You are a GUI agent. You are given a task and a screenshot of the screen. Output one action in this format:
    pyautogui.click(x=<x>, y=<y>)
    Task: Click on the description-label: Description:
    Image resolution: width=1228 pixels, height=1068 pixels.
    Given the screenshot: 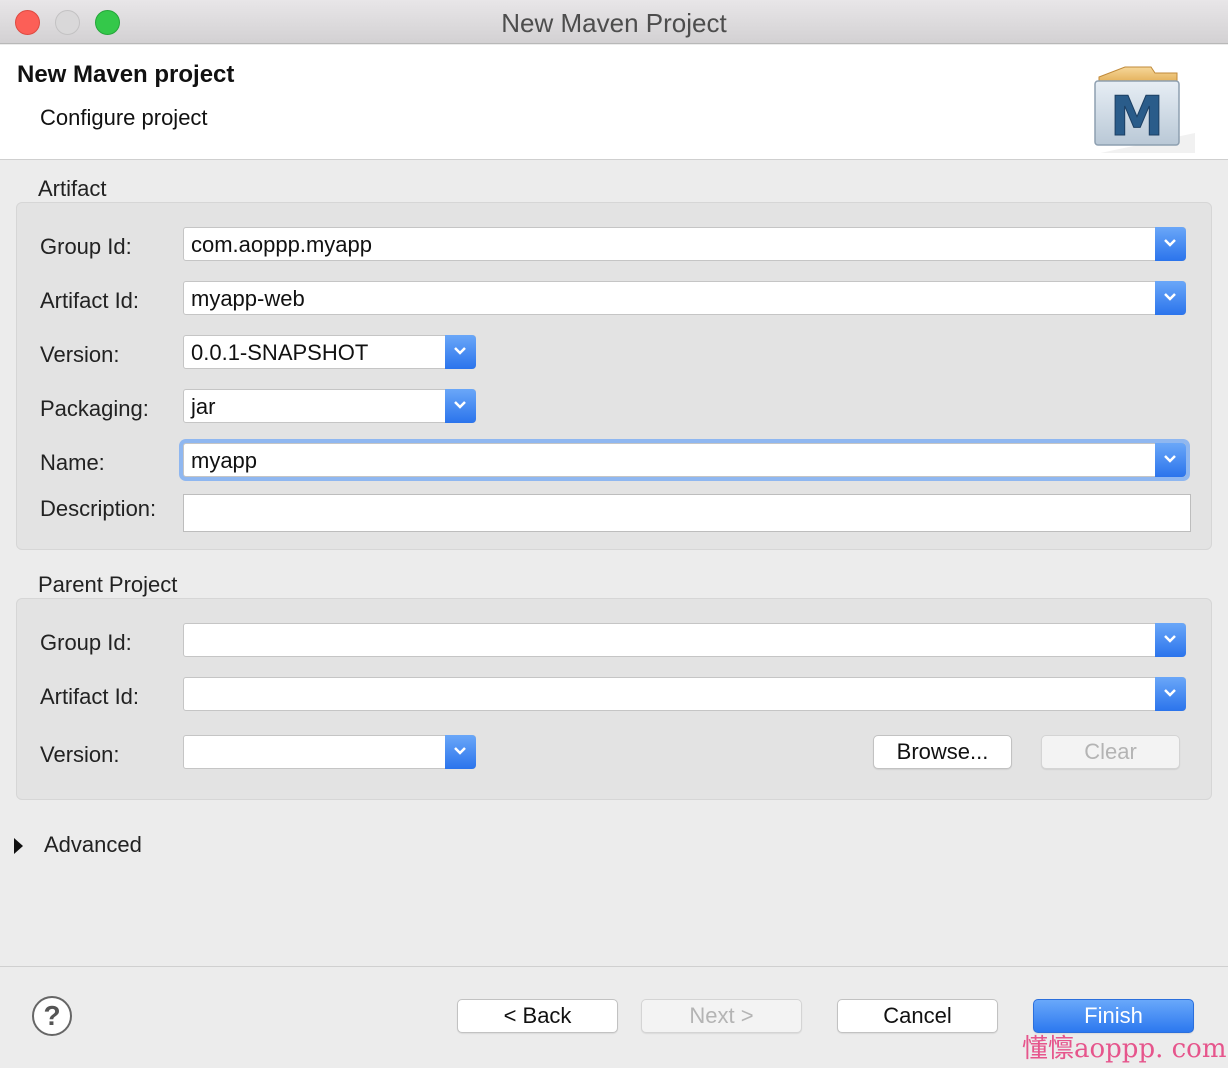 What is the action you would take?
    pyautogui.click(x=98, y=508)
    